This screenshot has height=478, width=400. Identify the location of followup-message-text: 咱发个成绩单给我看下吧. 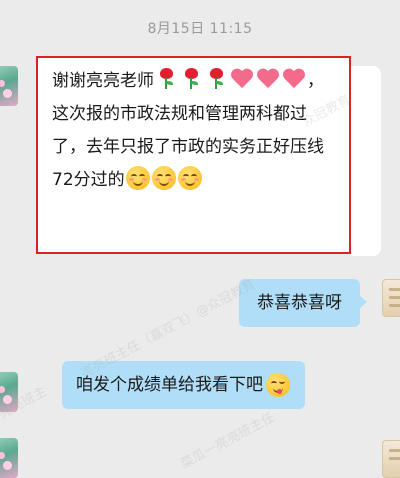
(169, 385).